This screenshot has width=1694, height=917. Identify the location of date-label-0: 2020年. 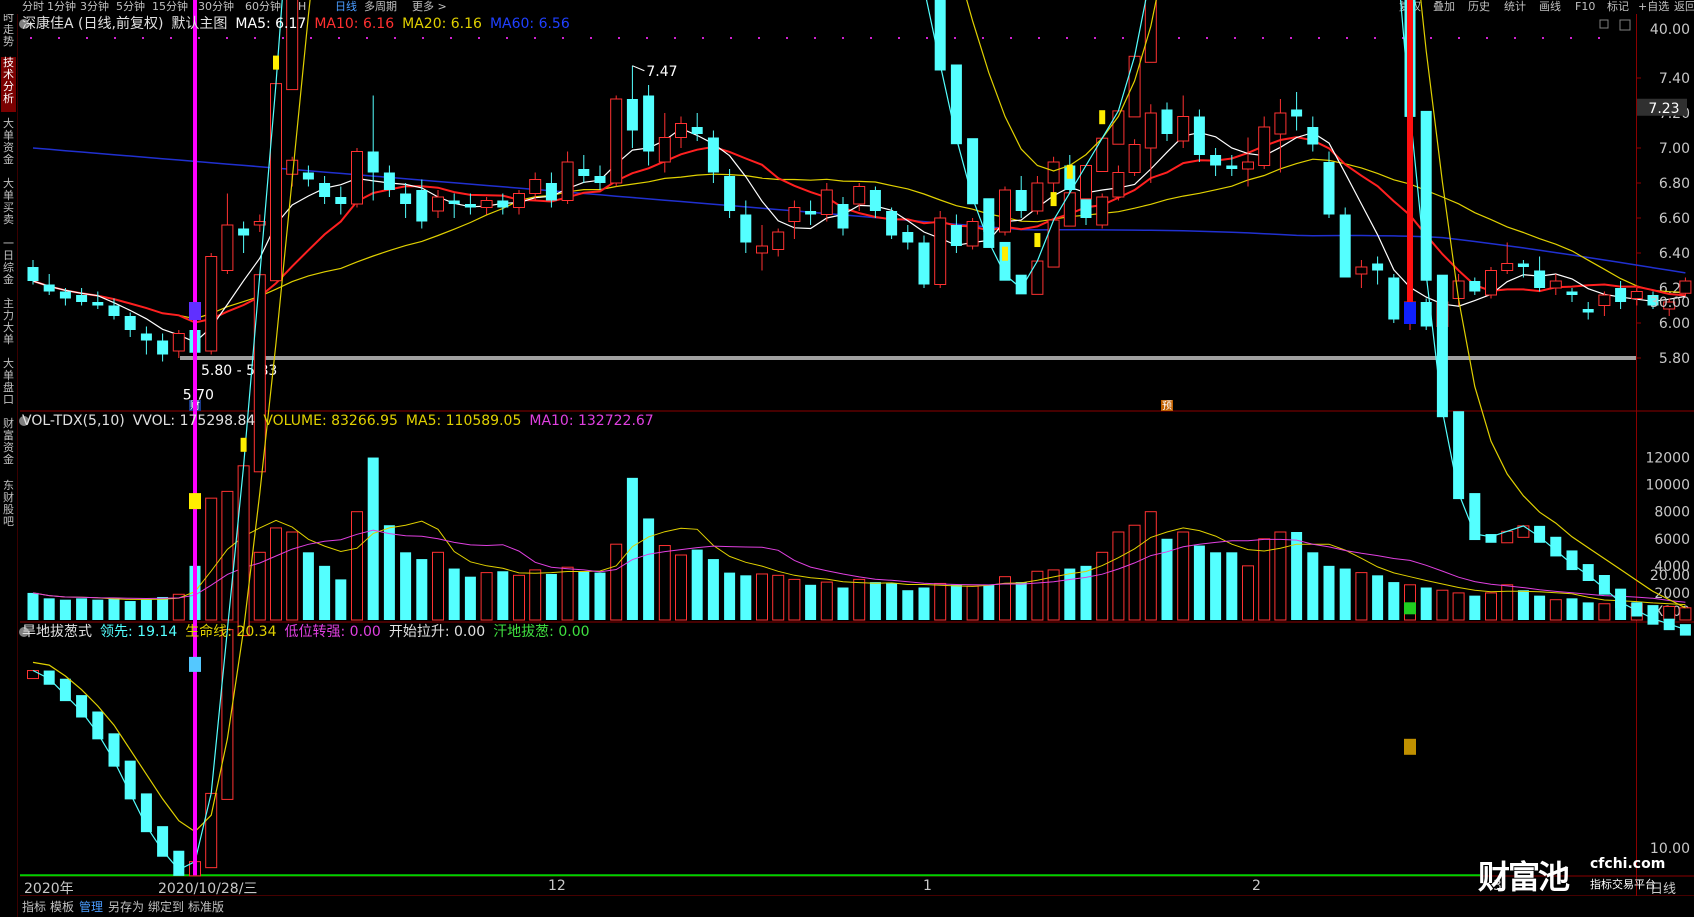
(49, 889).